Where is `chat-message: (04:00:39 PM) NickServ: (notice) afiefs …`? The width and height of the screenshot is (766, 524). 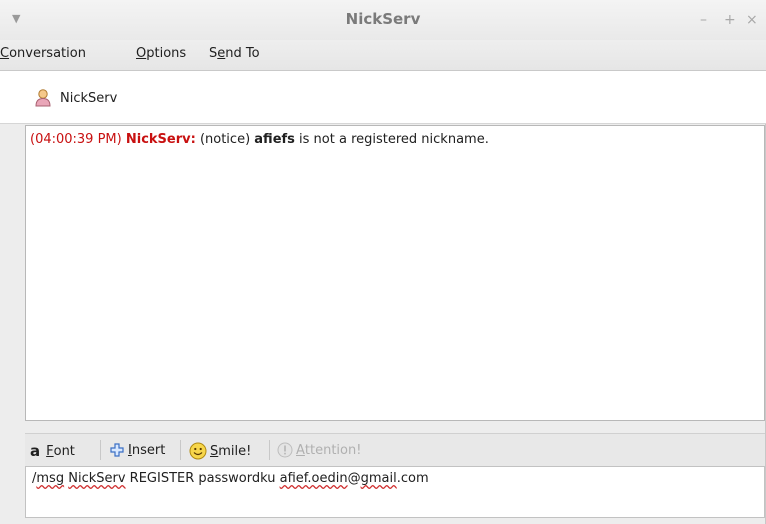
chat-message: (04:00:39 PM) NickServ: (notice) afiefs … is located at coordinates (395, 139).